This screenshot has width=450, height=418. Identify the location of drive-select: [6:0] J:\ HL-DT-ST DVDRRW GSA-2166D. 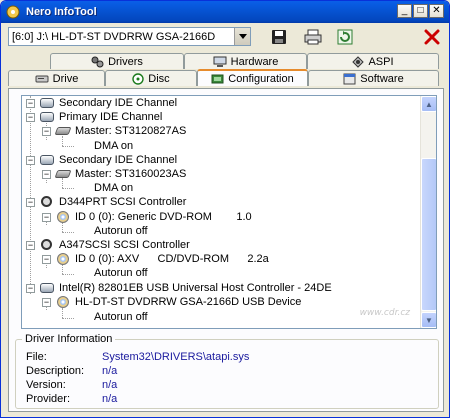
(129, 36).